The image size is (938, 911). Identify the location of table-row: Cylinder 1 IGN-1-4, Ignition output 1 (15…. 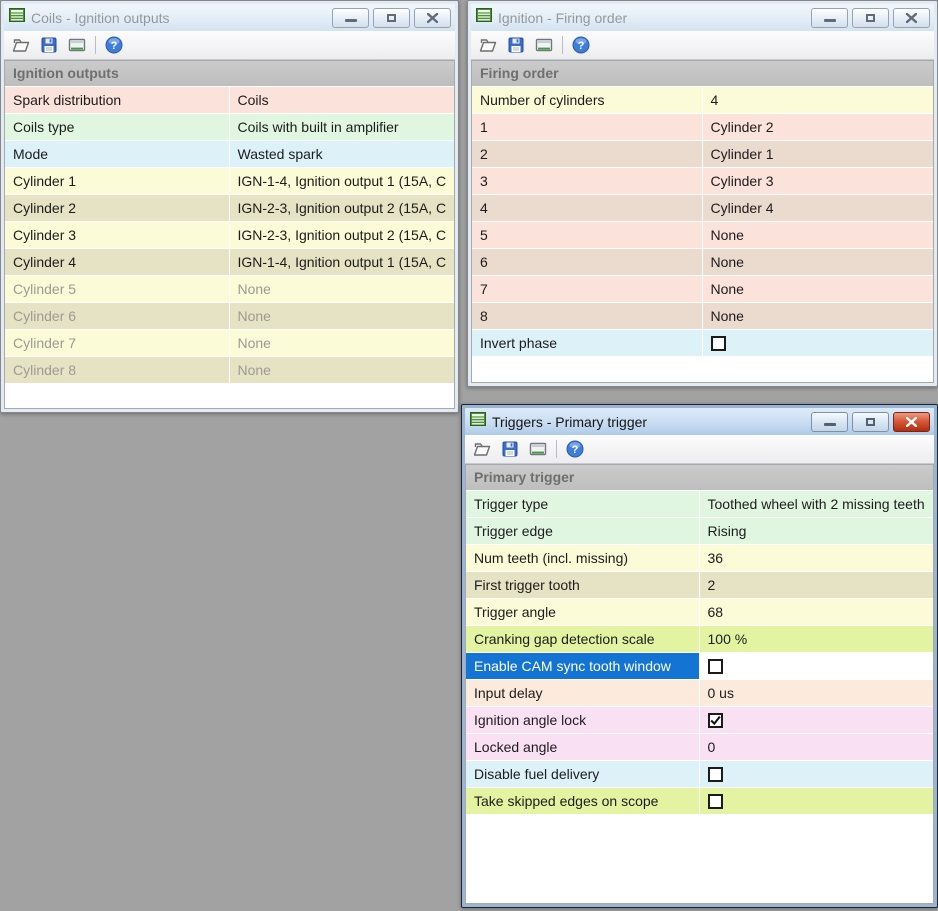
(229, 181).